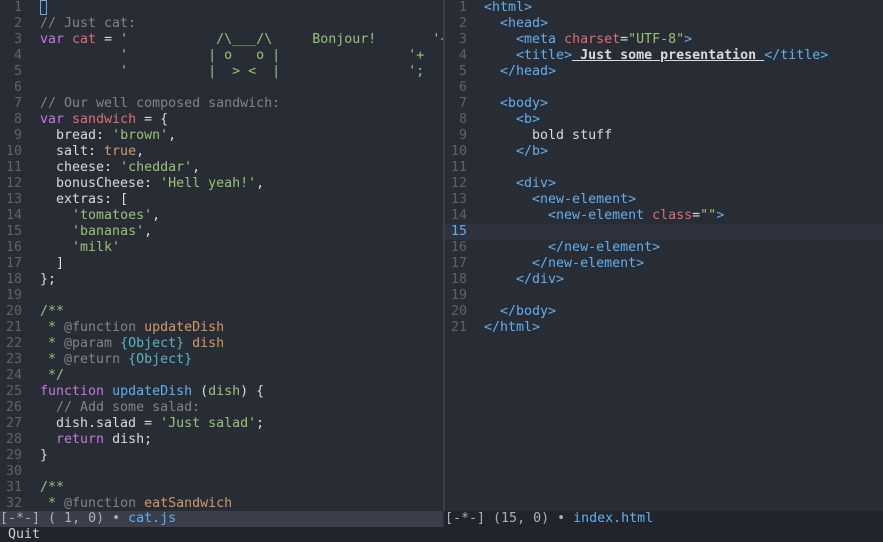 The image size is (883, 542). What do you see at coordinates (100, 183) in the screenshot?
I see `code-token: bonusCheese:` at bounding box center [100, 183].